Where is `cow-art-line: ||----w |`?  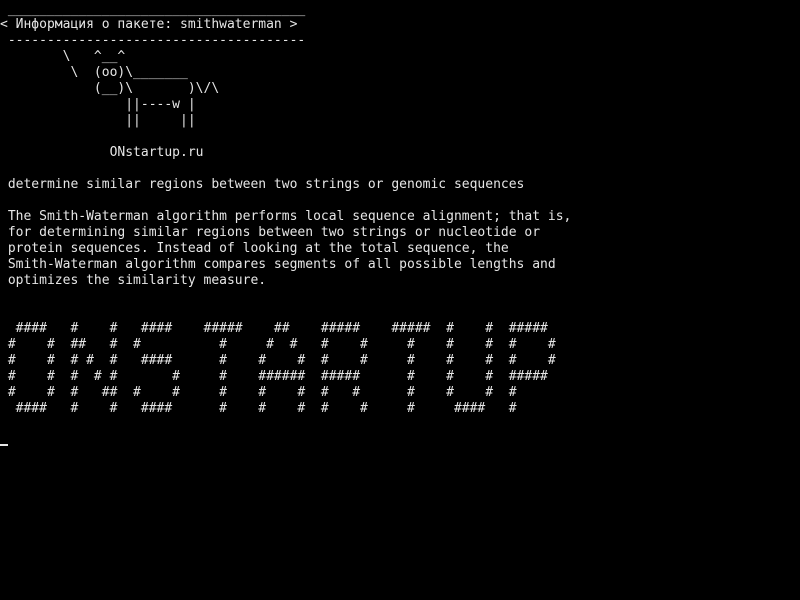 cow-art-line: ||----w | is located at coordinates (98, 104).